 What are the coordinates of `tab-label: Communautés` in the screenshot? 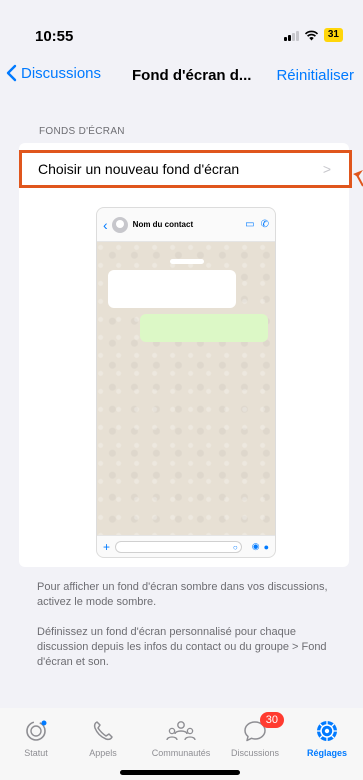 It's located at (181, 753).